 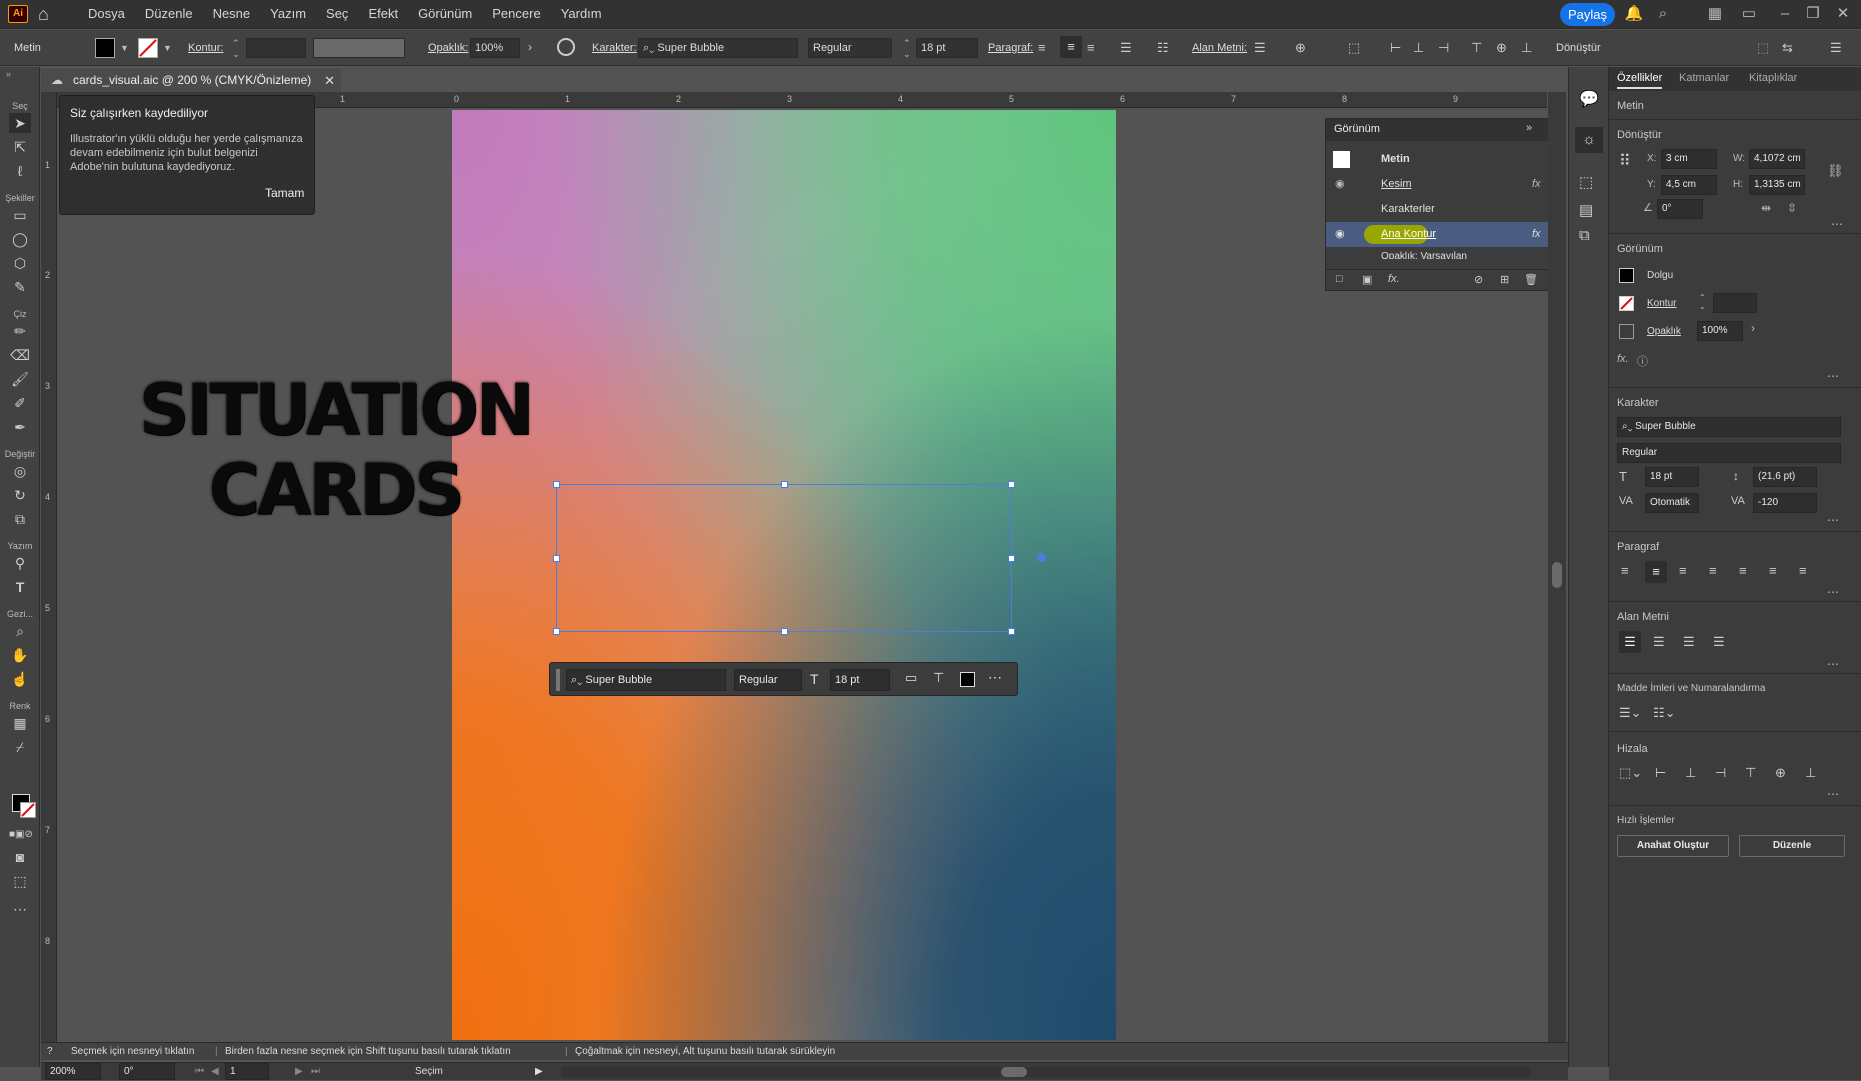 I want to click on pathfinder-dock-icon: ⧉, so click(x=1584, y=235).